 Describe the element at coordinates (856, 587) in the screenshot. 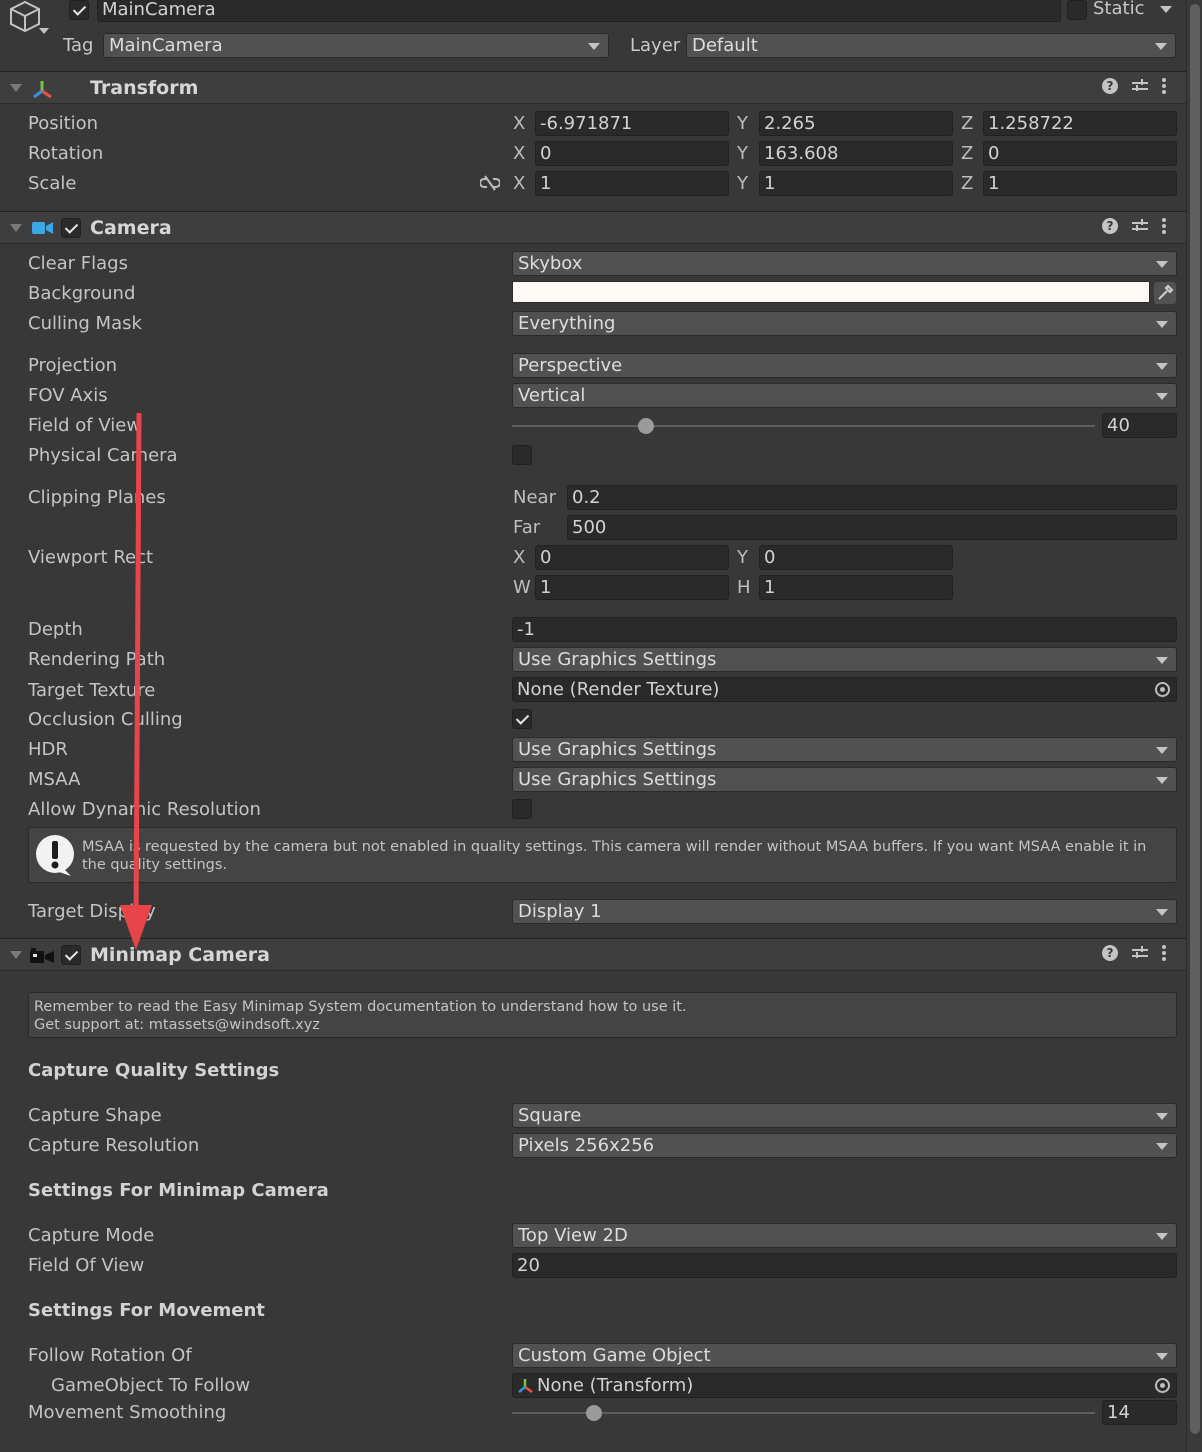

I see `viewport-h-field: 1` at that location.